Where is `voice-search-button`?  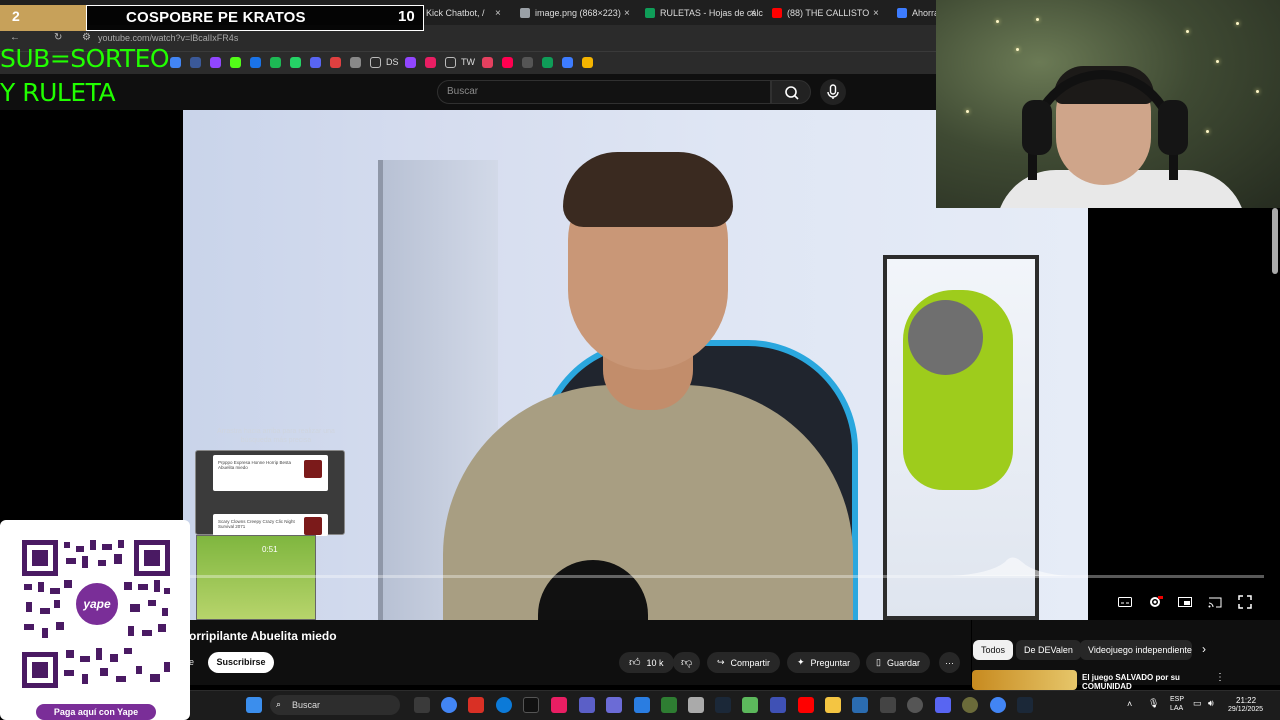
voice-search-button is located at coordinates (833, 92).